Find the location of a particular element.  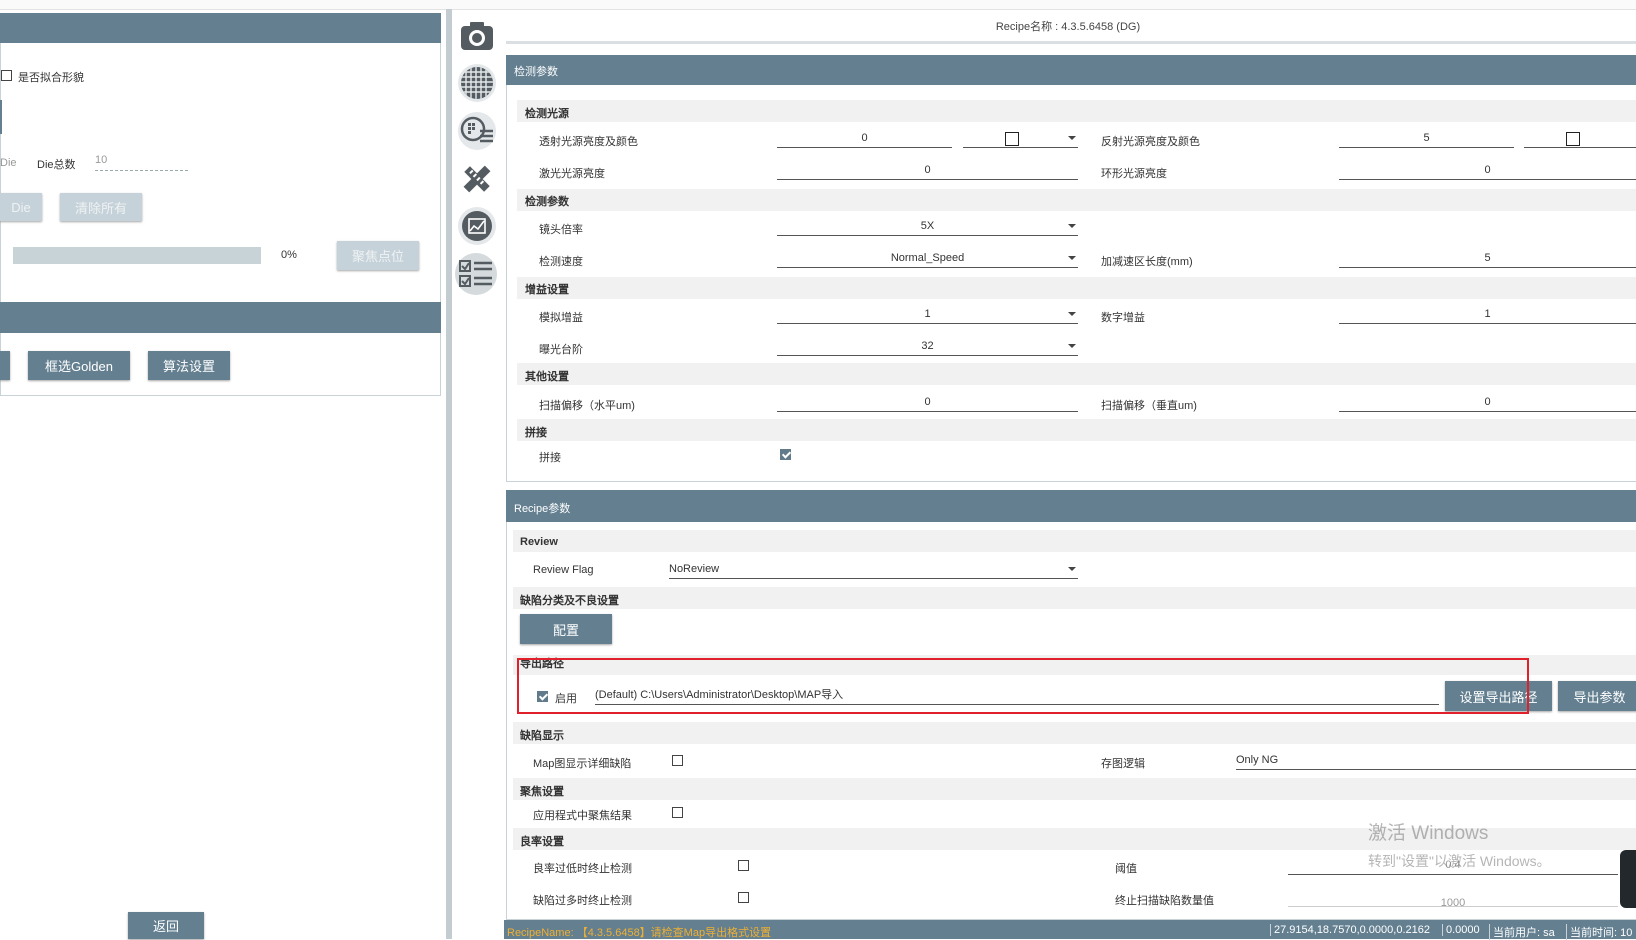

map-detail-checkbox is located at coordinates (677, 760).